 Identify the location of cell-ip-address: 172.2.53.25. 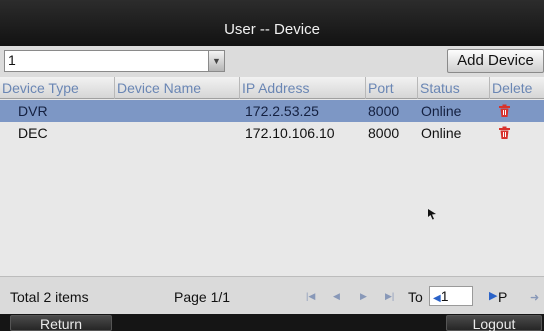
(282, 111).